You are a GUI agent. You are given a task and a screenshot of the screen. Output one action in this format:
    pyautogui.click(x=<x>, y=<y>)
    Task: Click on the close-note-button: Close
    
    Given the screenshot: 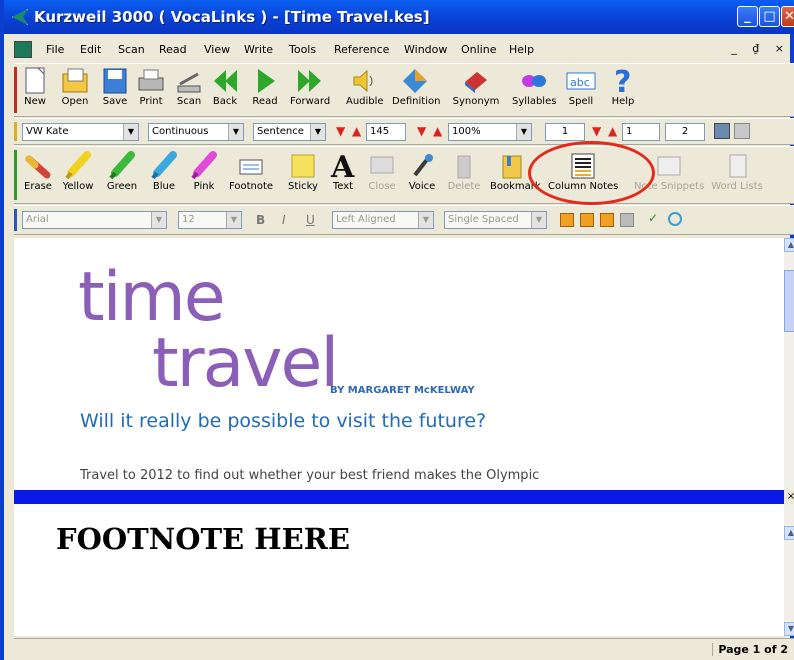 What is the action you would take?
    pyautogui.click(x=382, y=171)
    